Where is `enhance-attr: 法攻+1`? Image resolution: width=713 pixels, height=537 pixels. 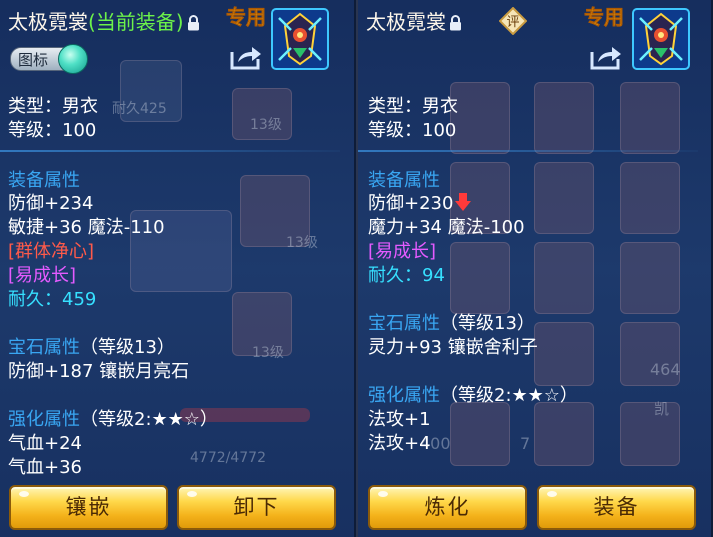 enhance-attr: 法攻+1 is located at coordinates (399, 419).